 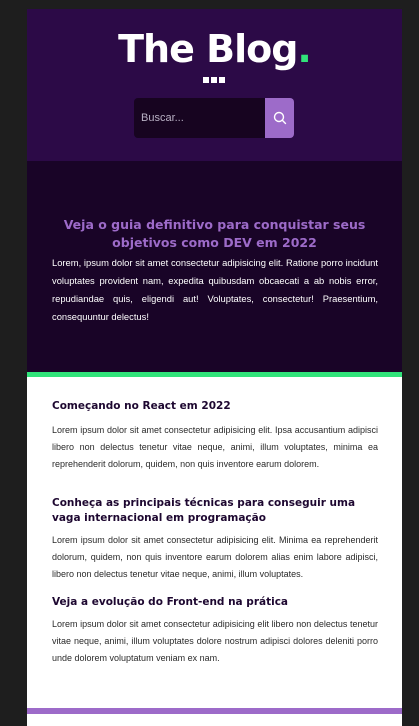 What do you see at coordinates (208, 49) in the screenshot?
I see `logo-text: The Blog` at bounding box center [208, 49].